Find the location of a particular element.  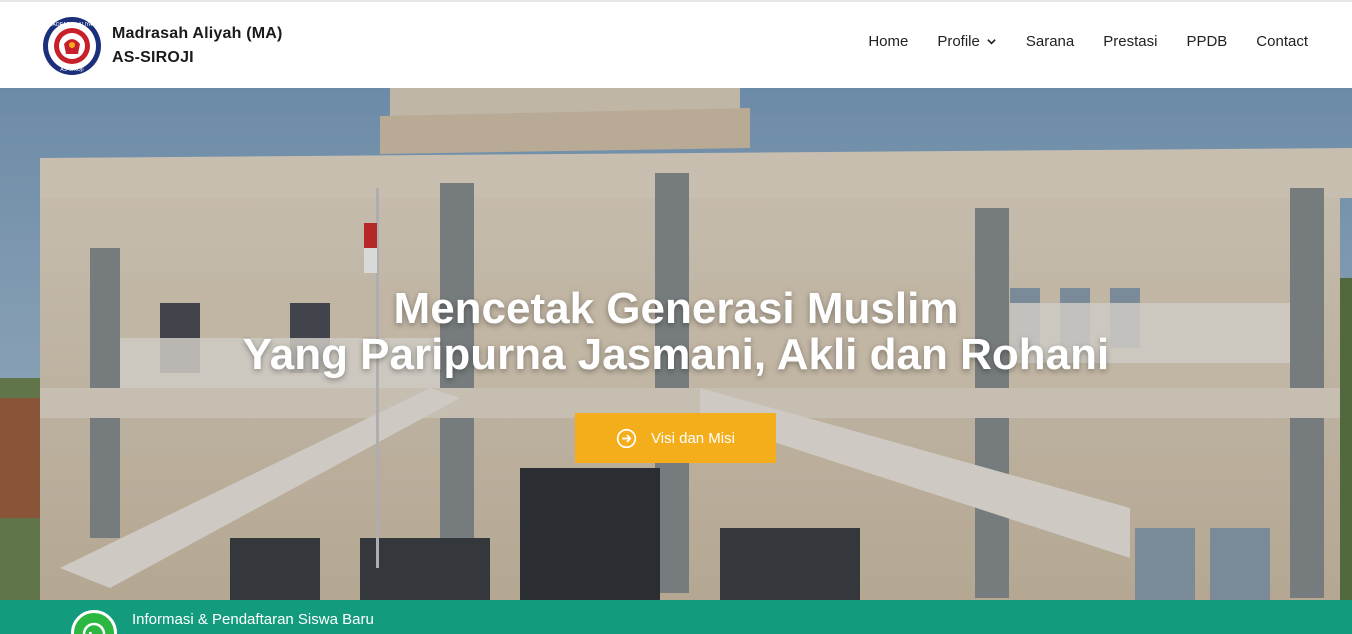

hero-headline-line-2: Yang Paripurna Jasmani, Akli dan Rohani is located at coordinates (676, 354).